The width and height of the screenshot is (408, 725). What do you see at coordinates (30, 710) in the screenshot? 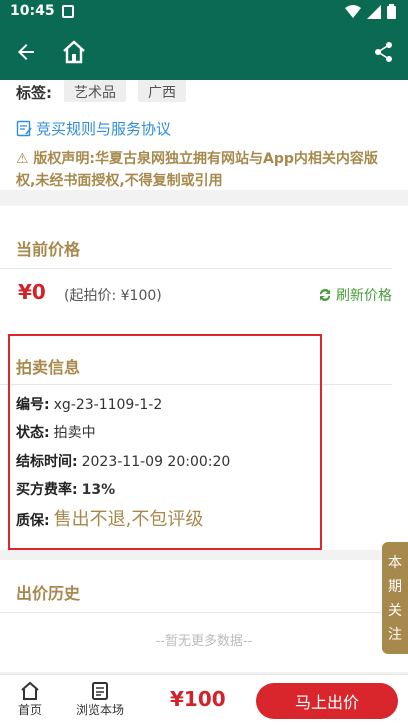
I see `home-tab-label: 首页` at bounding box center [30, 710].